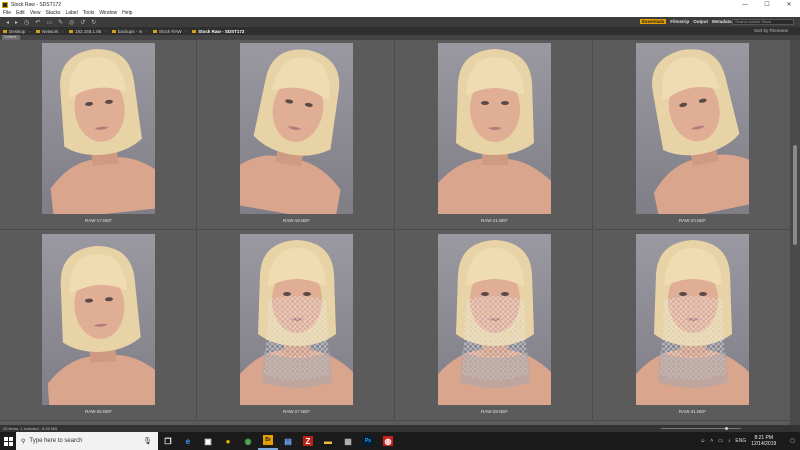 Image resolution: width=800 pixels, height=450 pixels. I want to click on workspace-filmstrip: Filmstrip, so click(679, 21).